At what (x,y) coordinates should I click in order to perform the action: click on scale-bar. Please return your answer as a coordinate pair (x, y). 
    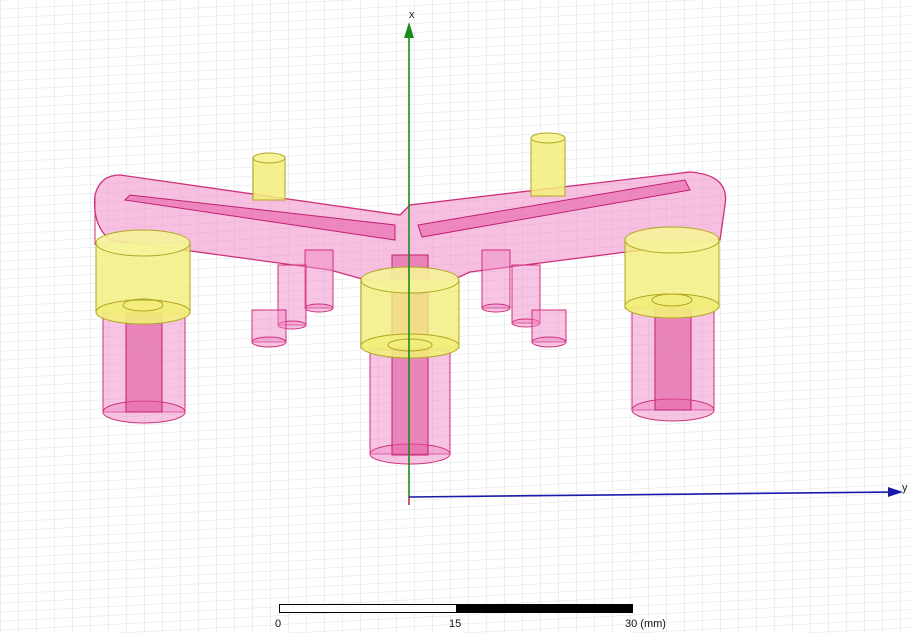
    Looking at the image, I should click on (456, 608).